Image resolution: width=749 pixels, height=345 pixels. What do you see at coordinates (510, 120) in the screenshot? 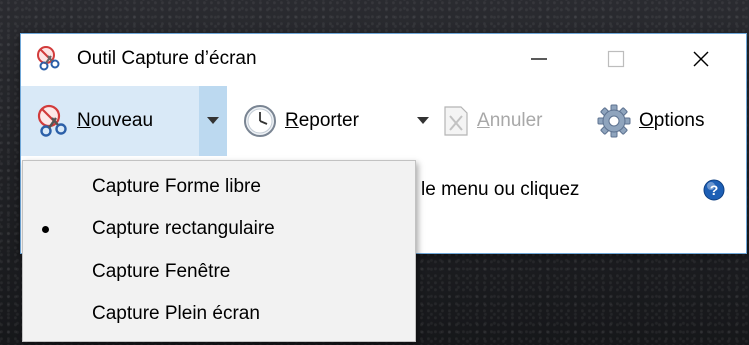
I see `cancel-button-label: Annuler` at bounding box center [510, 120].